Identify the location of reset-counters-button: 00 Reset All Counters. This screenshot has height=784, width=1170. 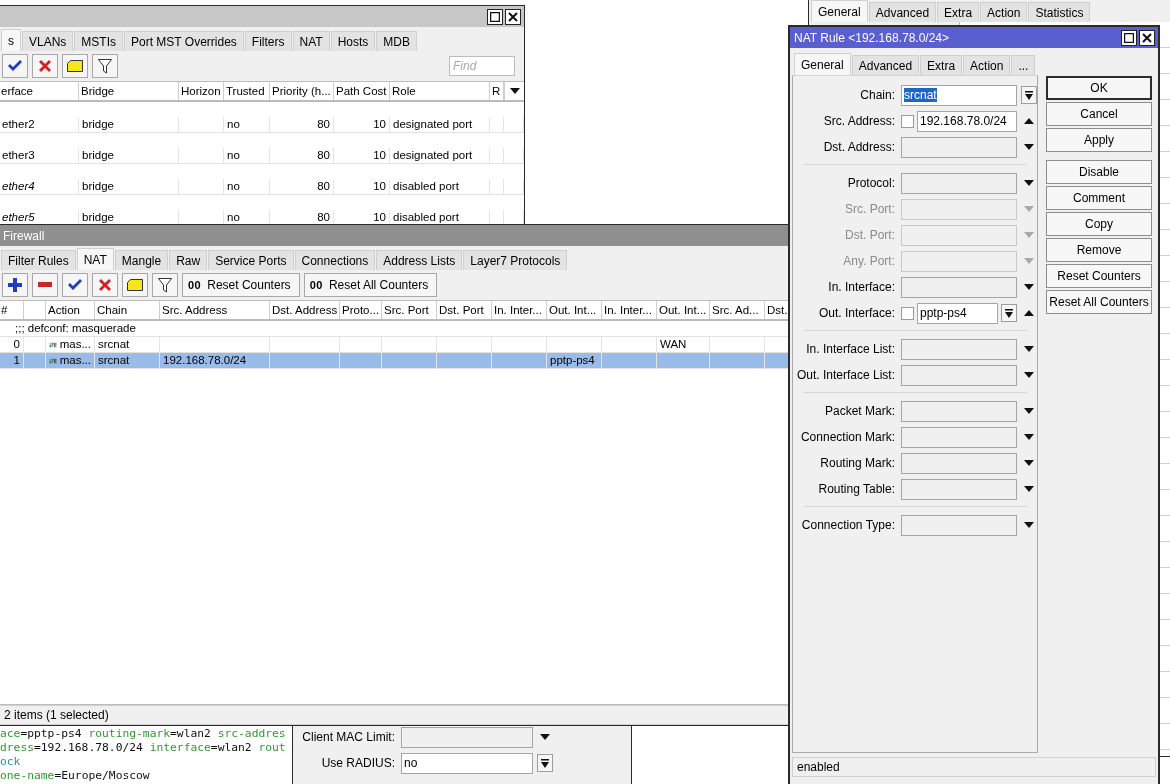
(370, 285).